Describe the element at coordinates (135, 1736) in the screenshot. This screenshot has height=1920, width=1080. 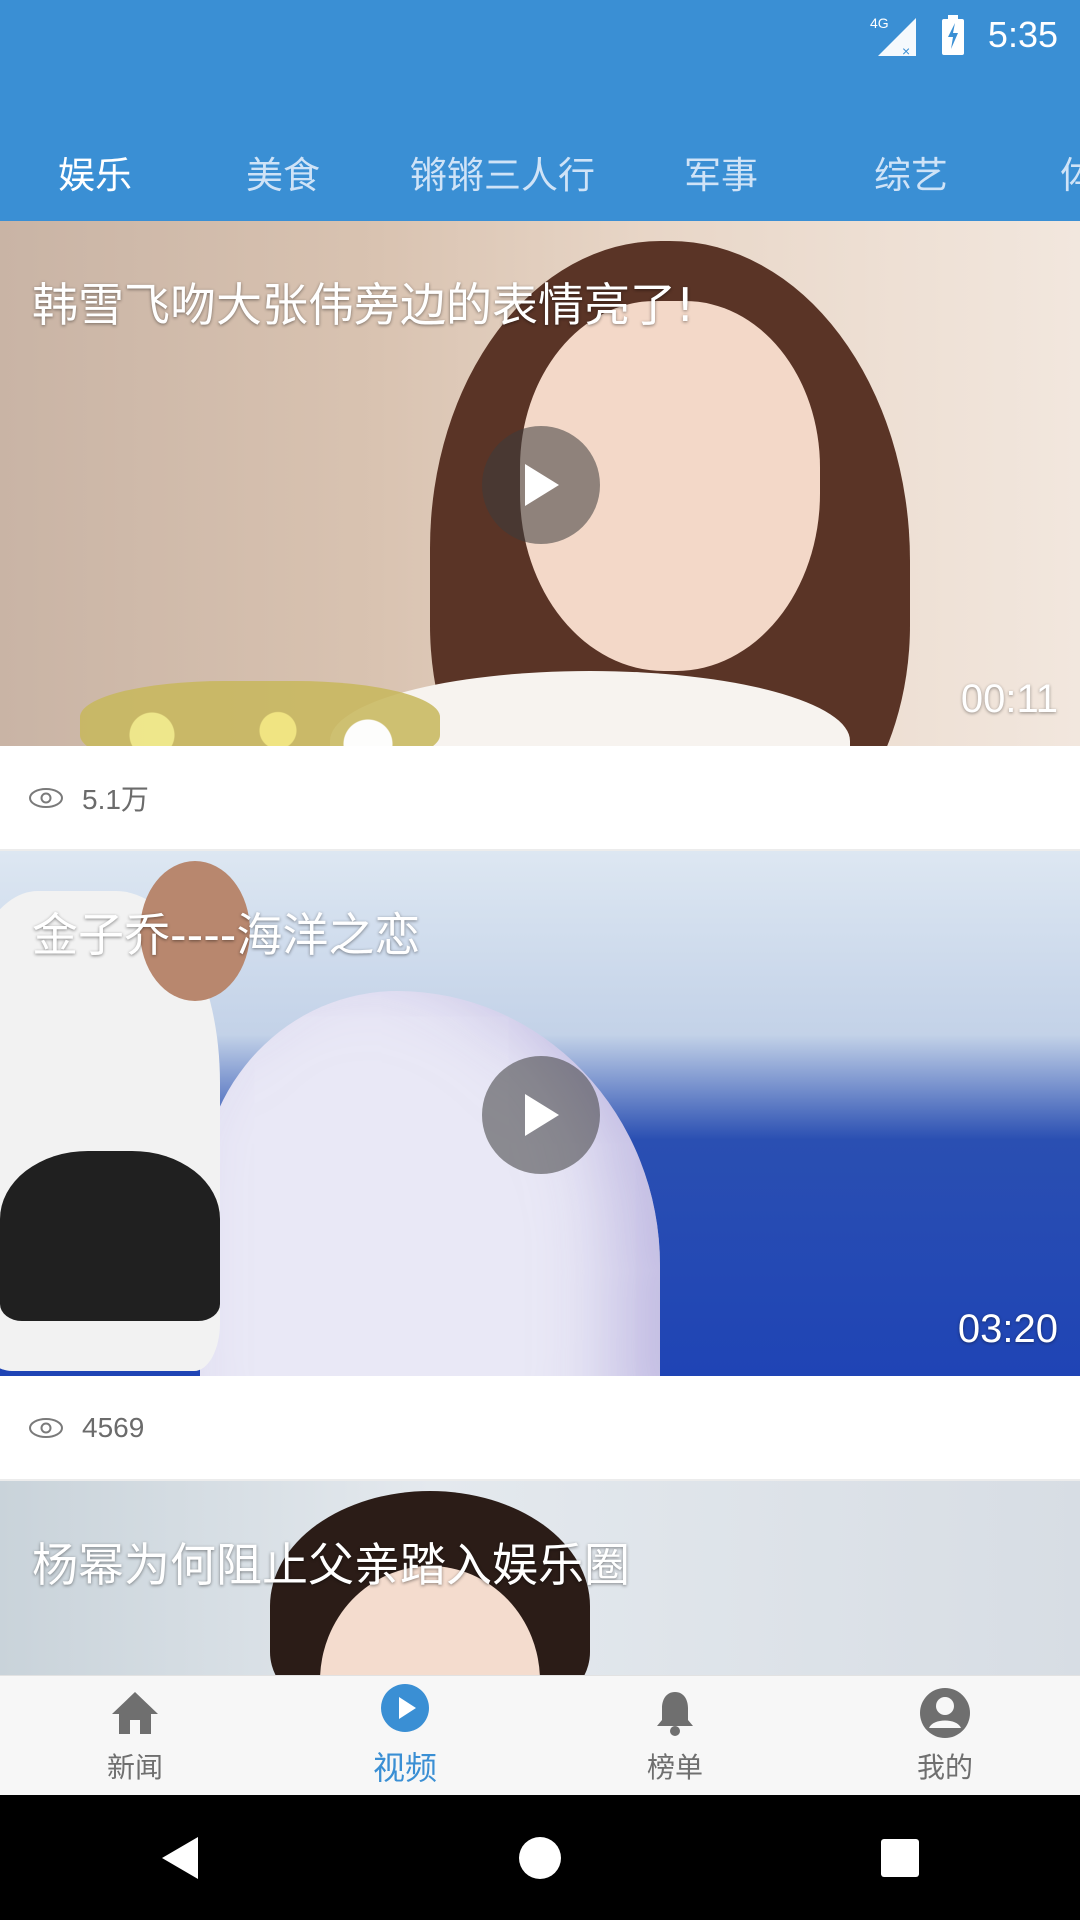
I see `nav-item-news: 新闻` at that location.